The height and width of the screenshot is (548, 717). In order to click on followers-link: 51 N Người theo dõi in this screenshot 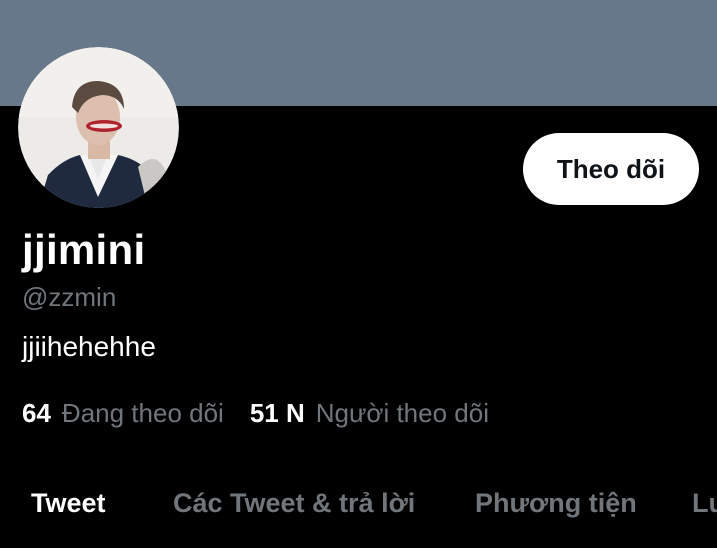, I will do `click(369, 413)`.